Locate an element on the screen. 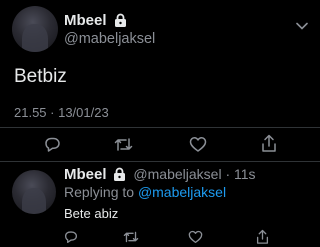 The height and width of the screenshot is (247, 320). avatar is located at coordinates (35, 29).